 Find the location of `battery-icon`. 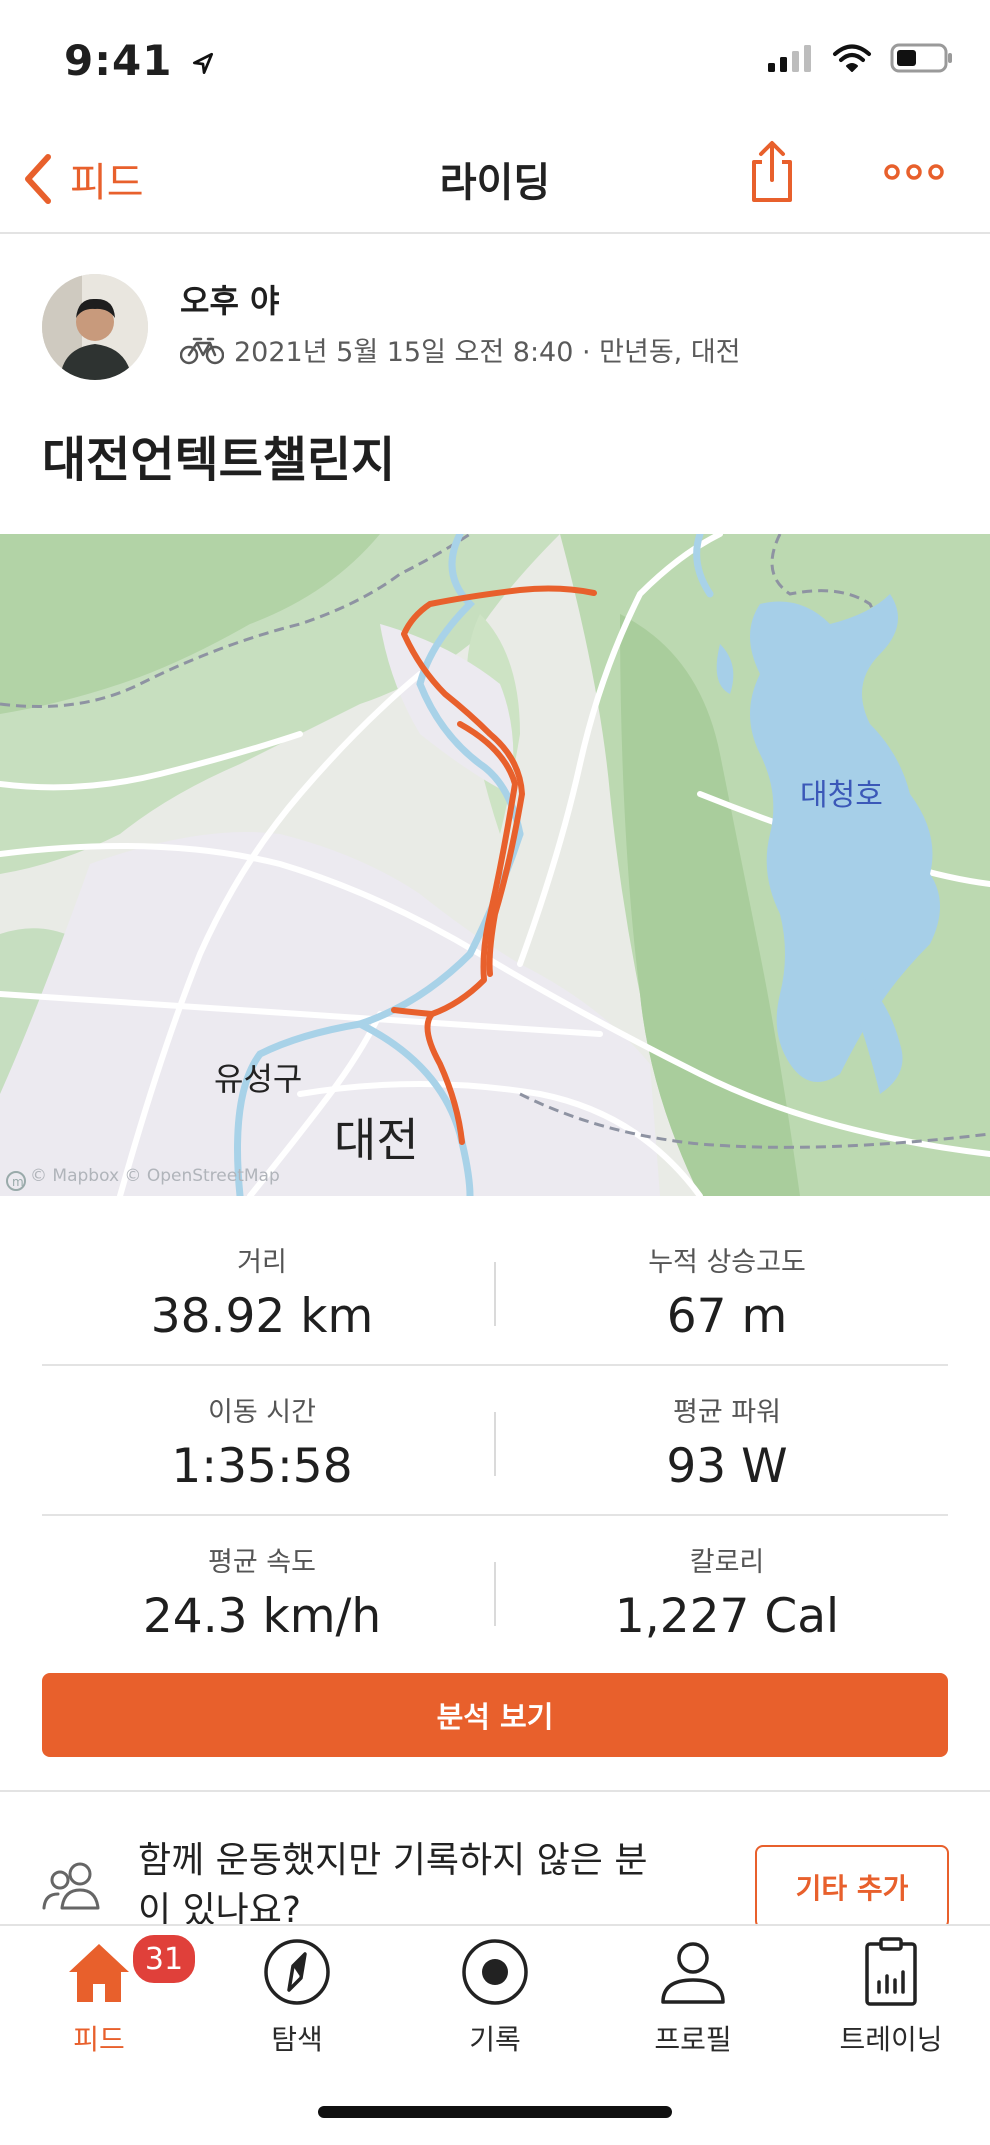

battery-icon is located at coordinates (921, 58).